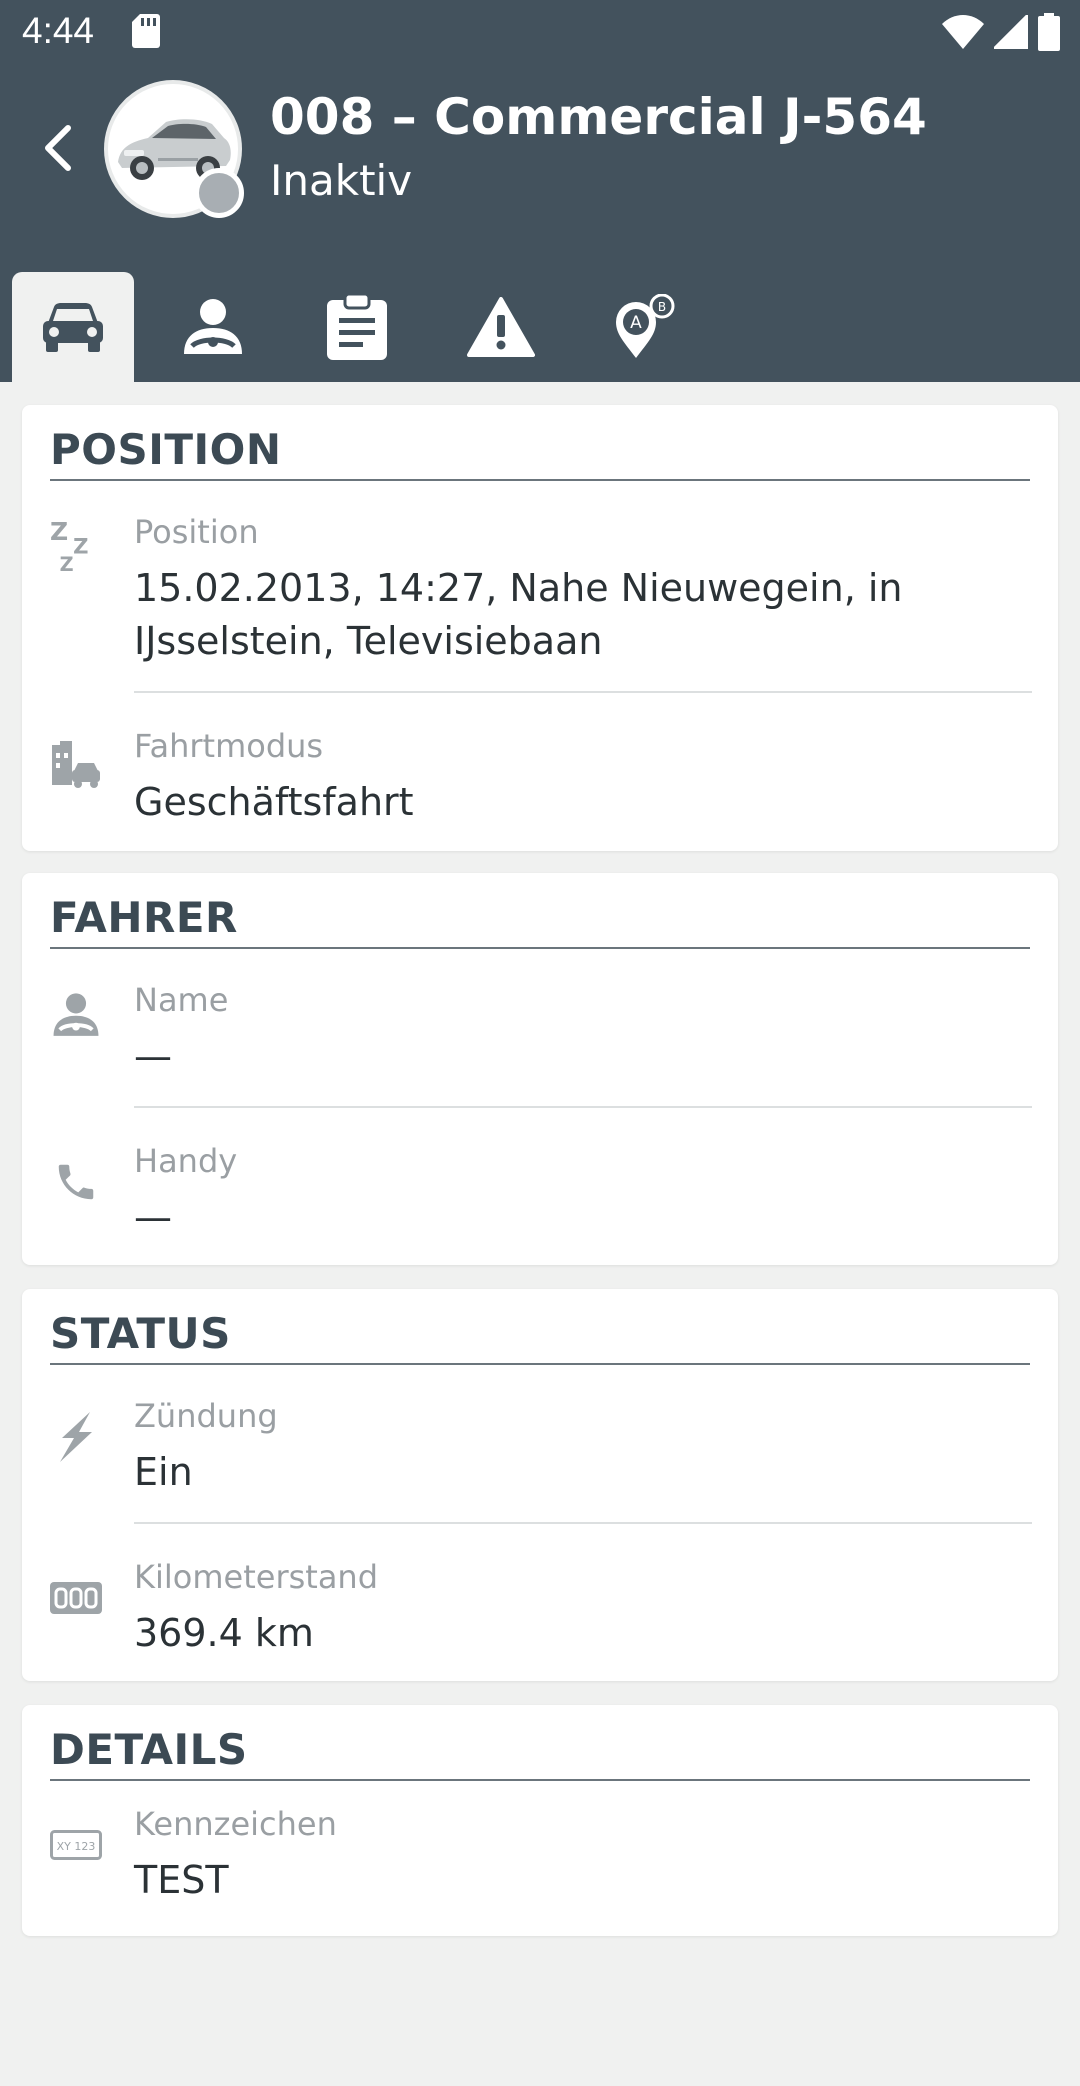  I want to click on tab-bar: A B, so click(540, 327).